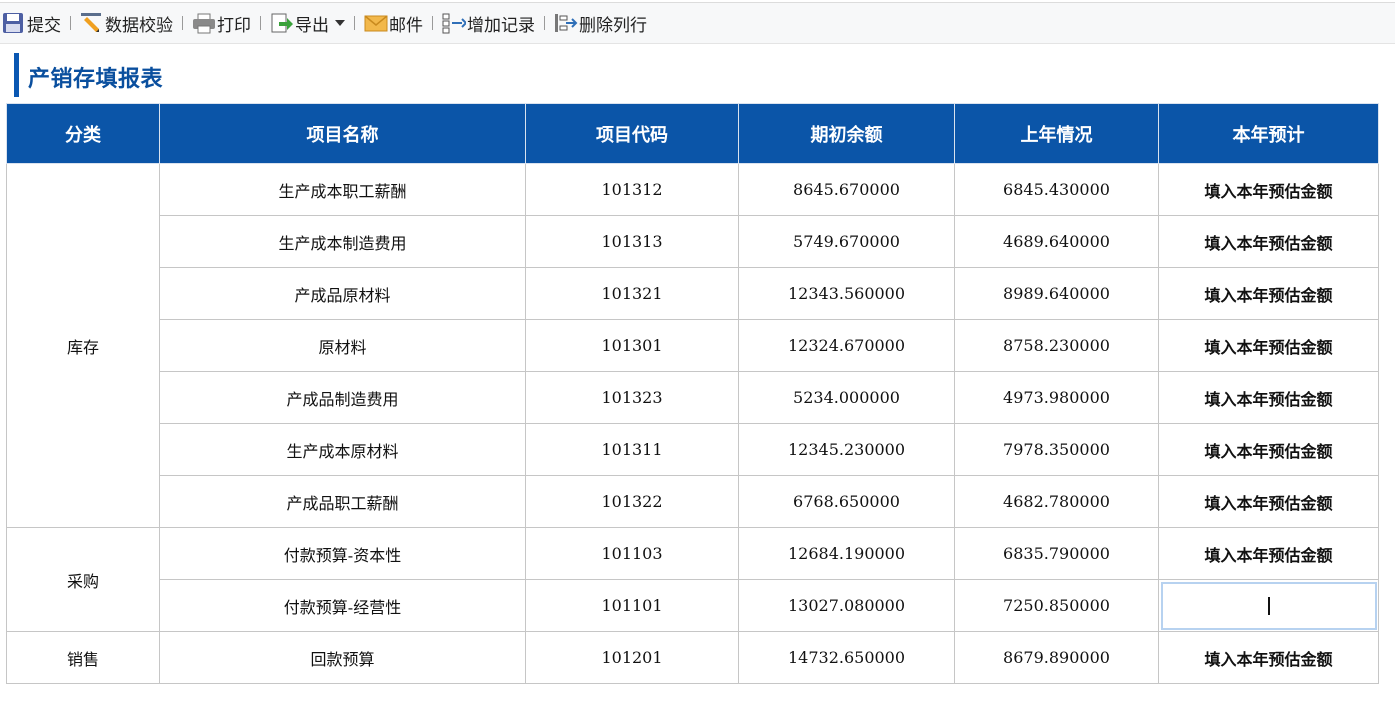  I want to click on header-last-year: 上年情况, so click(1056, 133).